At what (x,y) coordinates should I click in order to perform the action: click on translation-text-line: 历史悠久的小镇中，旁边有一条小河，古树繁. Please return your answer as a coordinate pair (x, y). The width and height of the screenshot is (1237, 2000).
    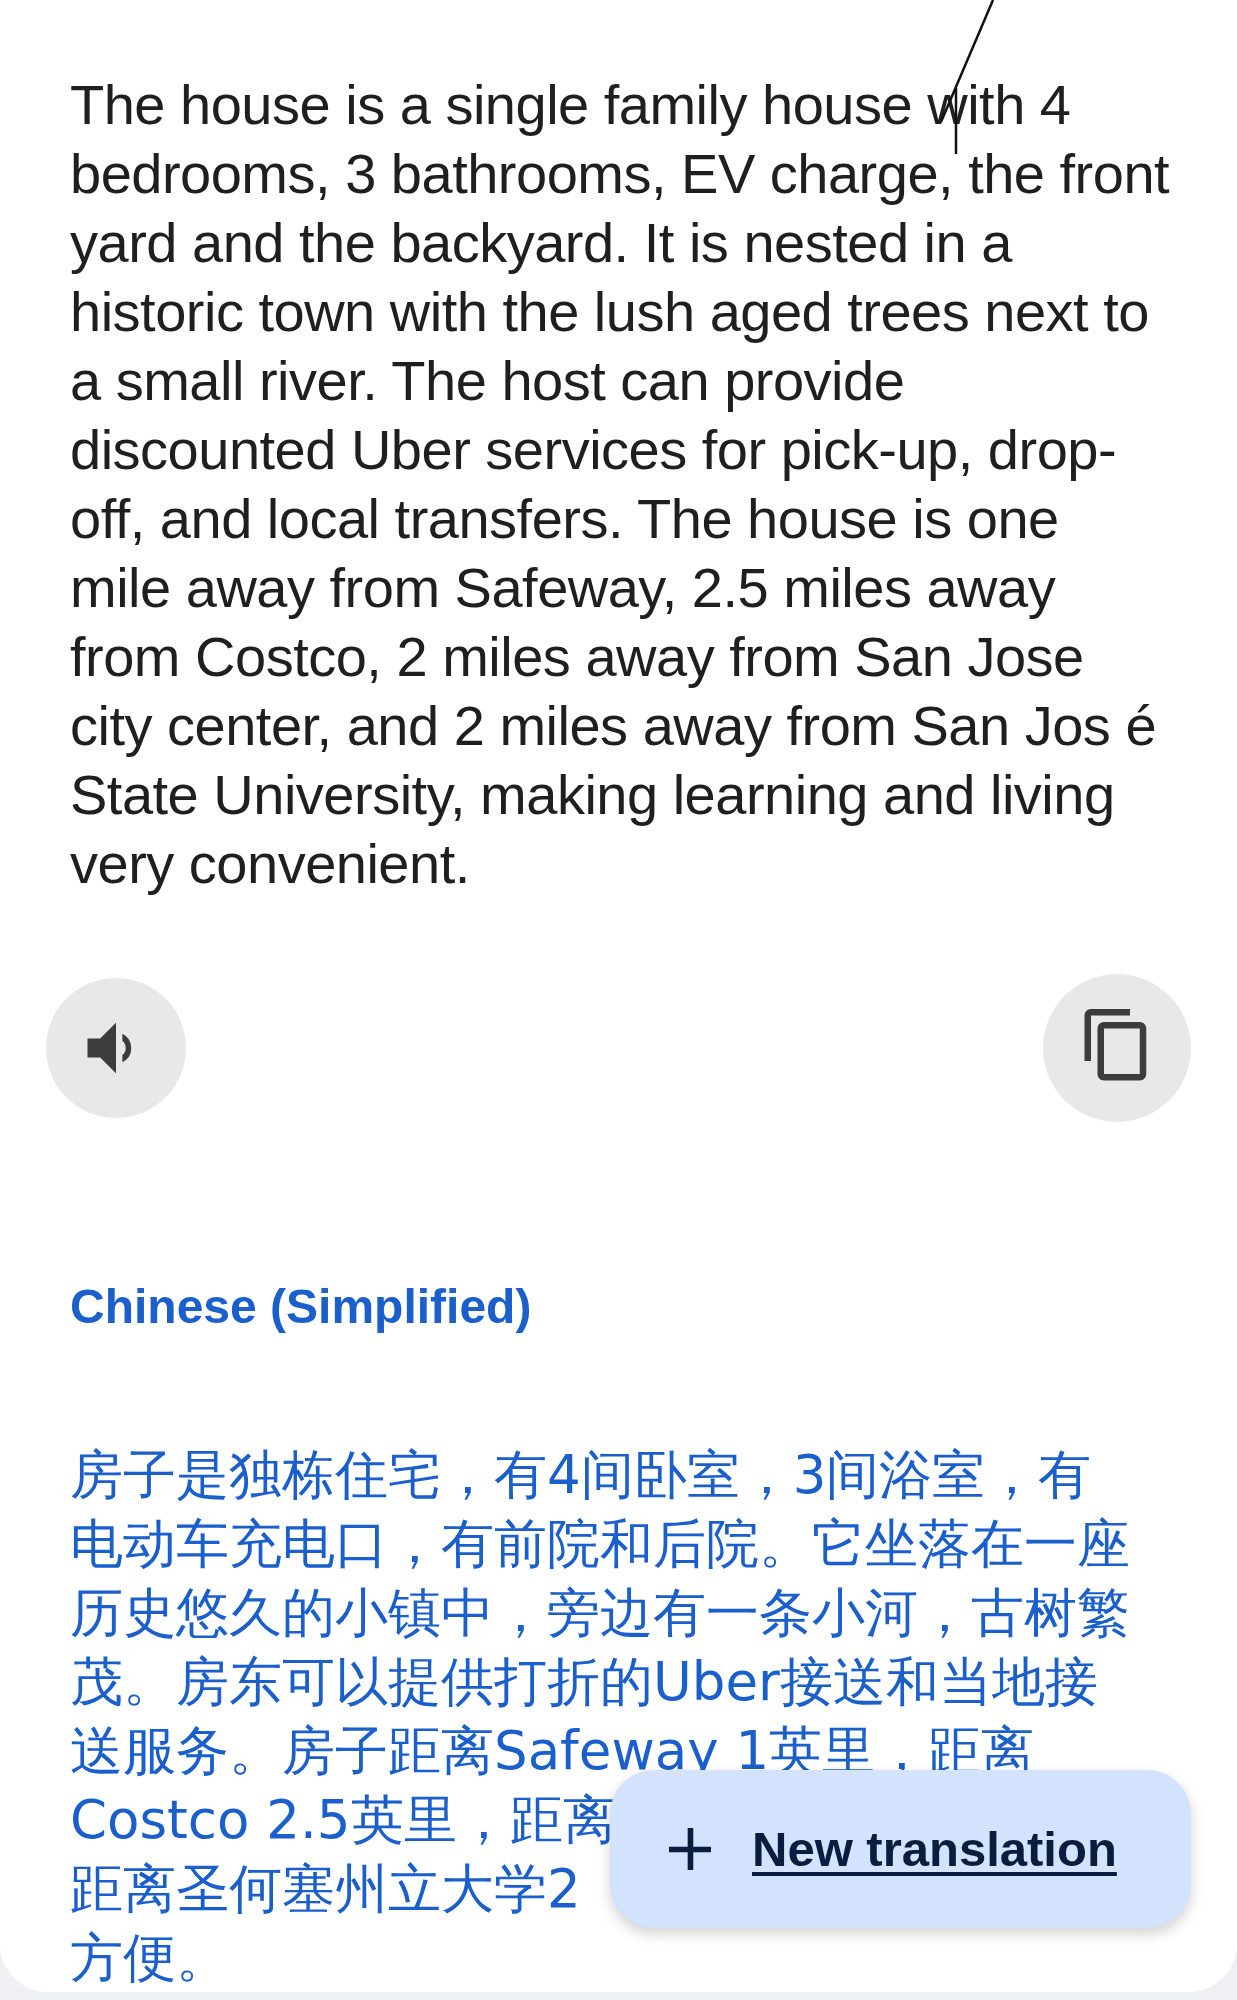
    Looking at the image, I should click on (600, 1613).